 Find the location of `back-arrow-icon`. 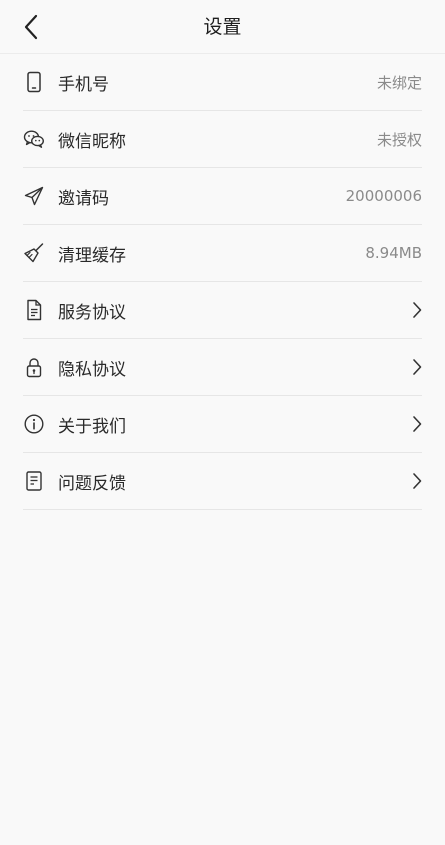

back-arrow-icon is located at coordinates (31, 27).